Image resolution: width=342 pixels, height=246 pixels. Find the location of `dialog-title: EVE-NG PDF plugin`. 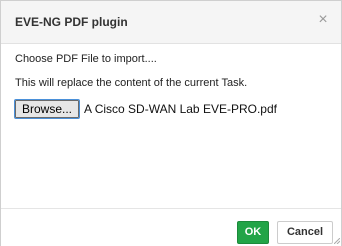

dialog-title: EVE-NG PDF plugin is located at coordinates (71, 22).